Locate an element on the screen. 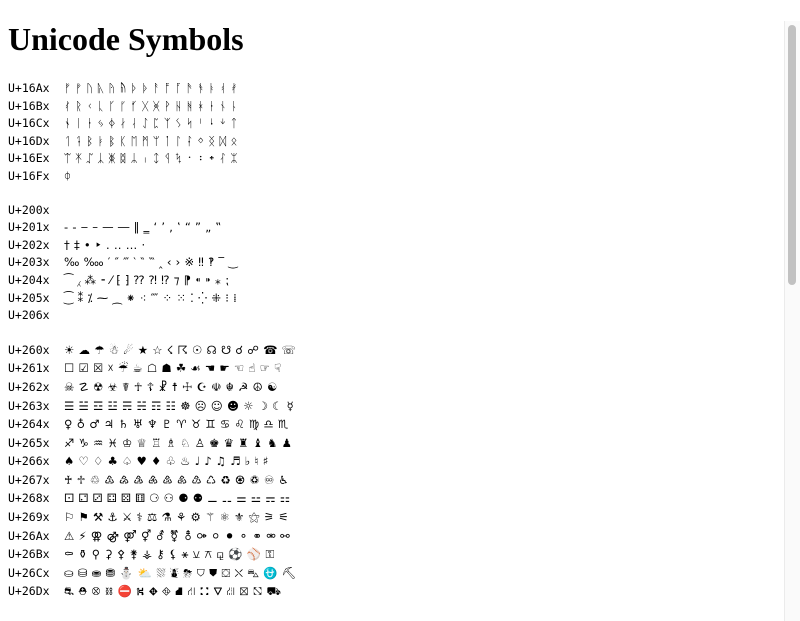 The image size is (800, 621). codepoint-label: U+205x is located at coordinates (29, 297).